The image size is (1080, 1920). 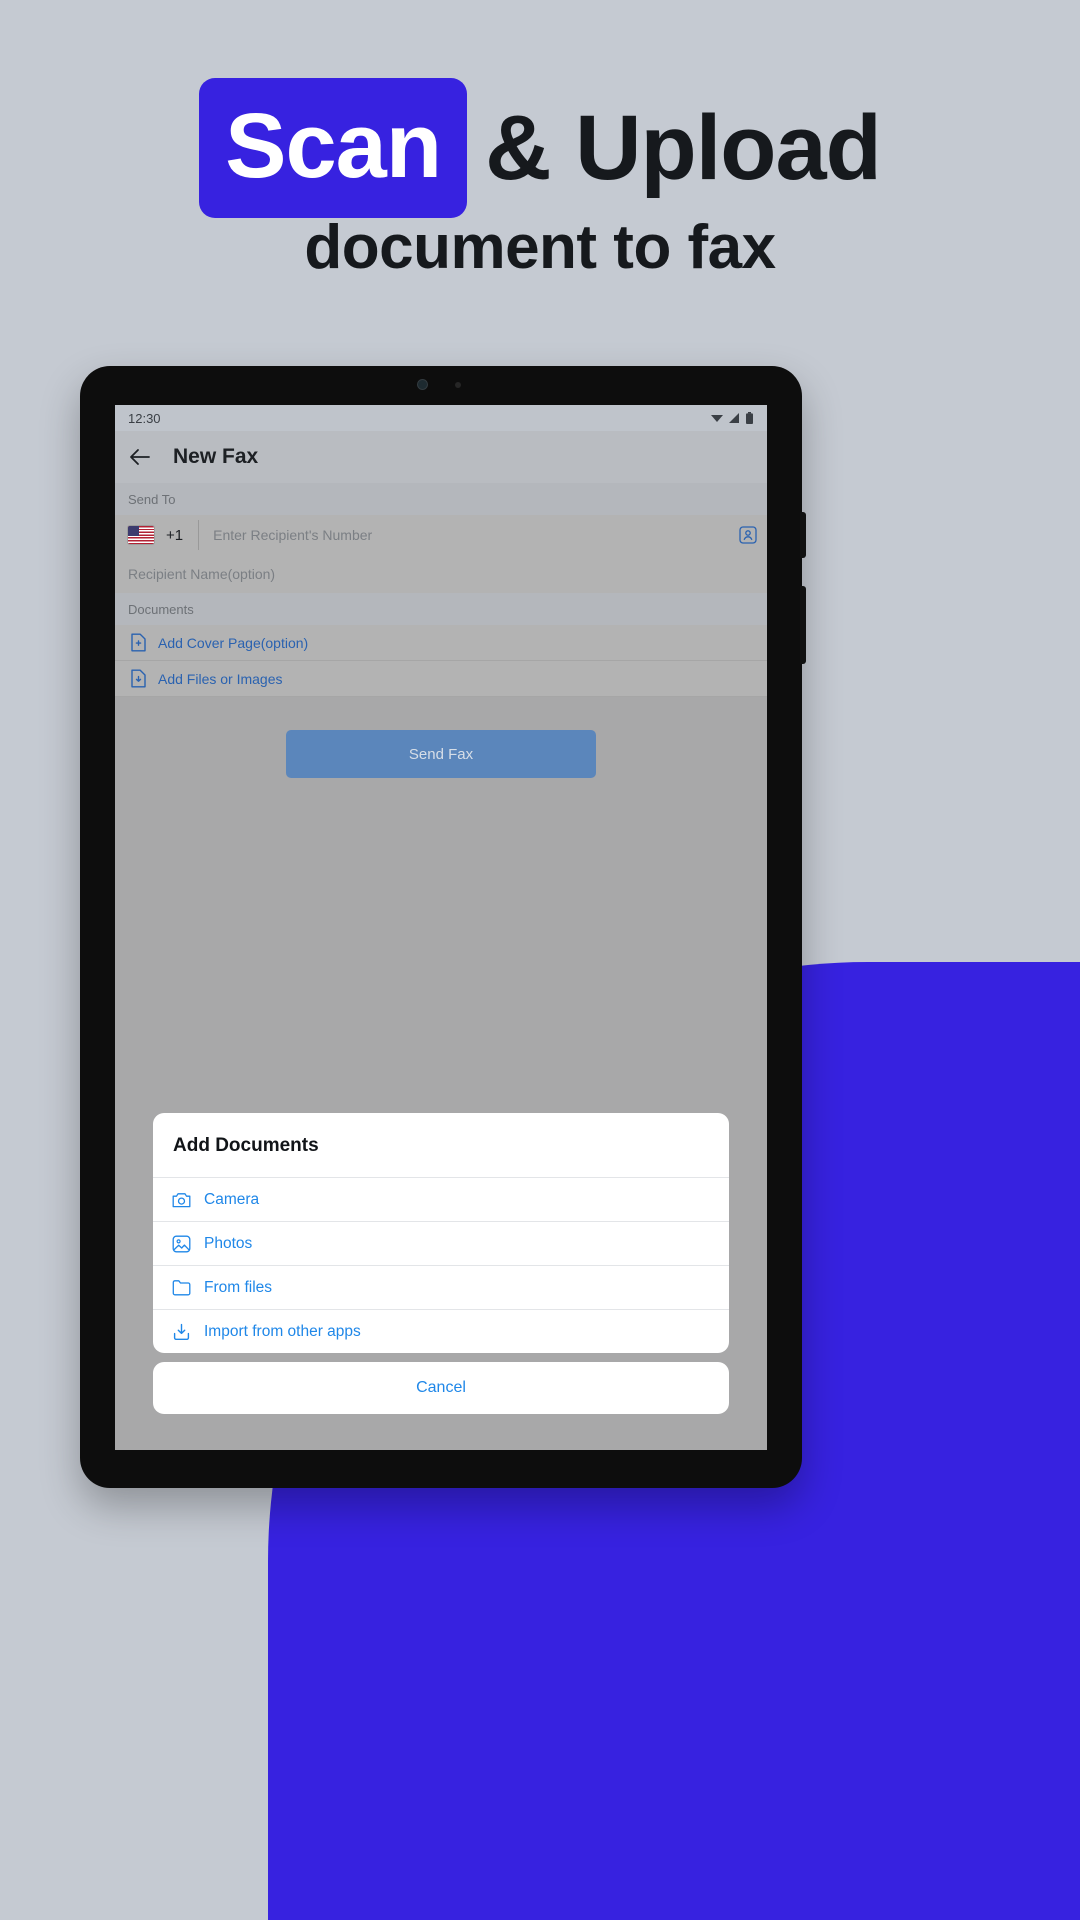 I want to click on add-files-or-images-row: Add Files or Images, so click(x=441, y=679).